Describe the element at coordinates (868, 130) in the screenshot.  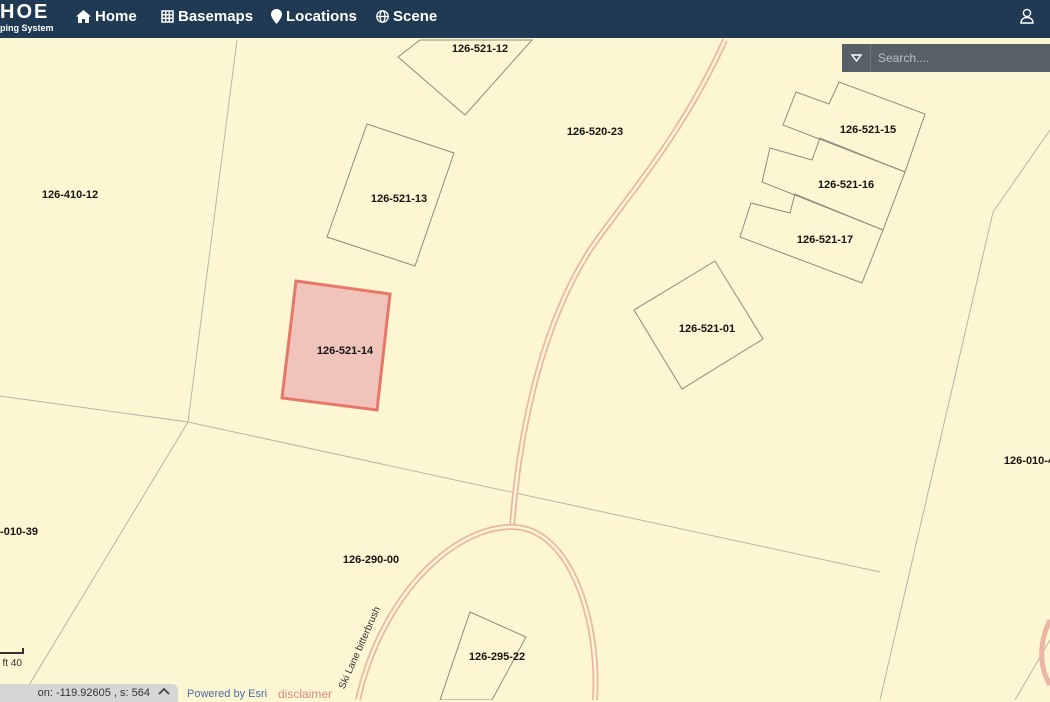
I see `parcel-label: 126-521-15` at that location.